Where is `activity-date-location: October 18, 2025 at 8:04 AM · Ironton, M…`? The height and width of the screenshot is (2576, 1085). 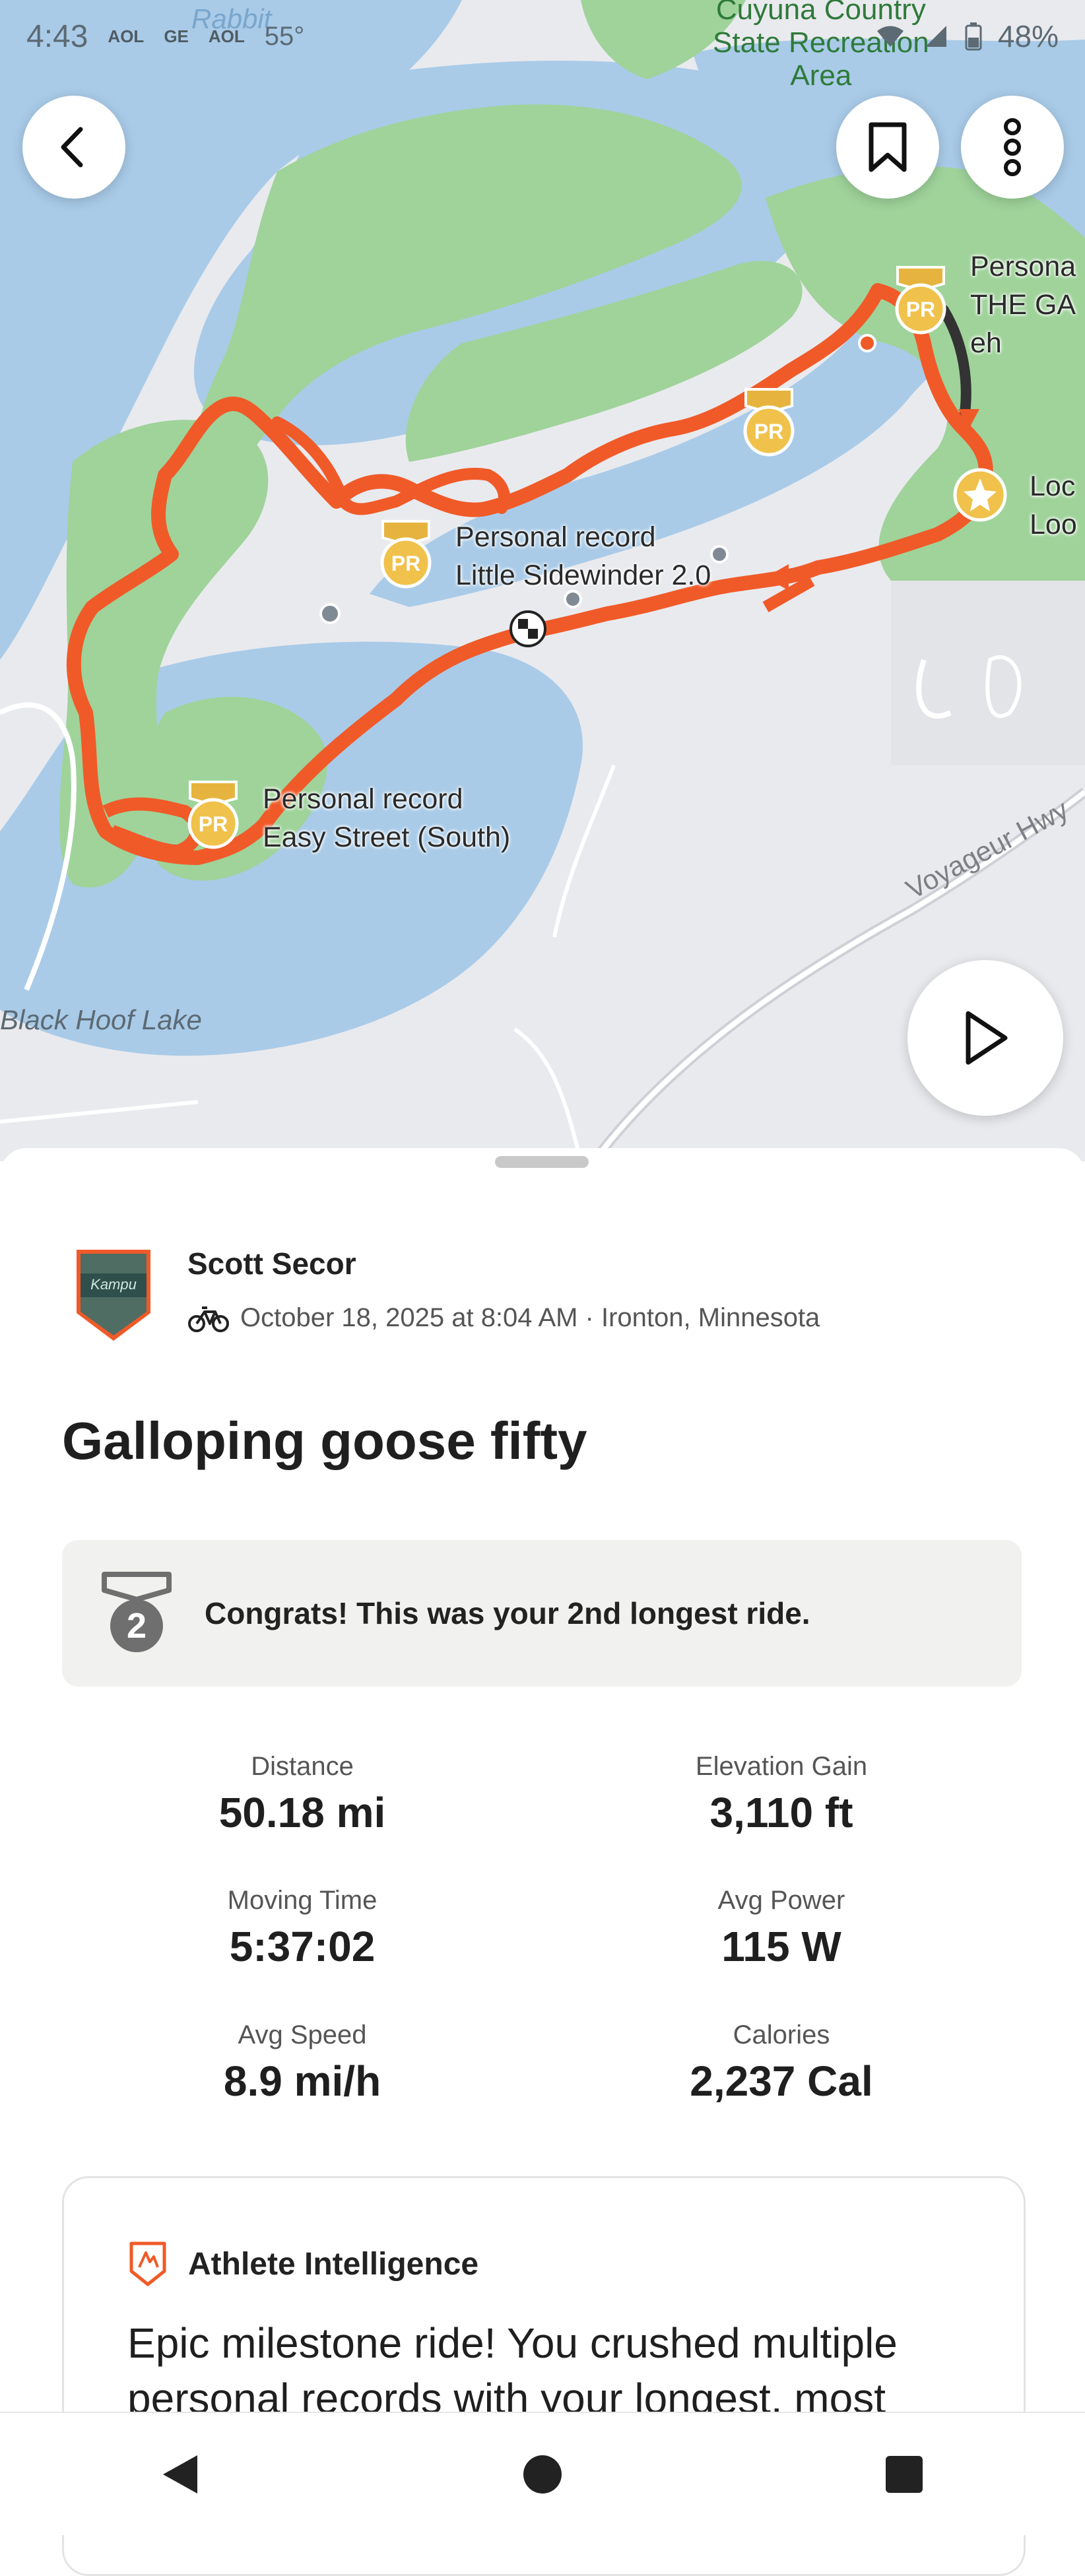
activity-date-location: October 18, 2025 at 8:04 AM · Ironton, M… is located at coordinates (530, 1317).